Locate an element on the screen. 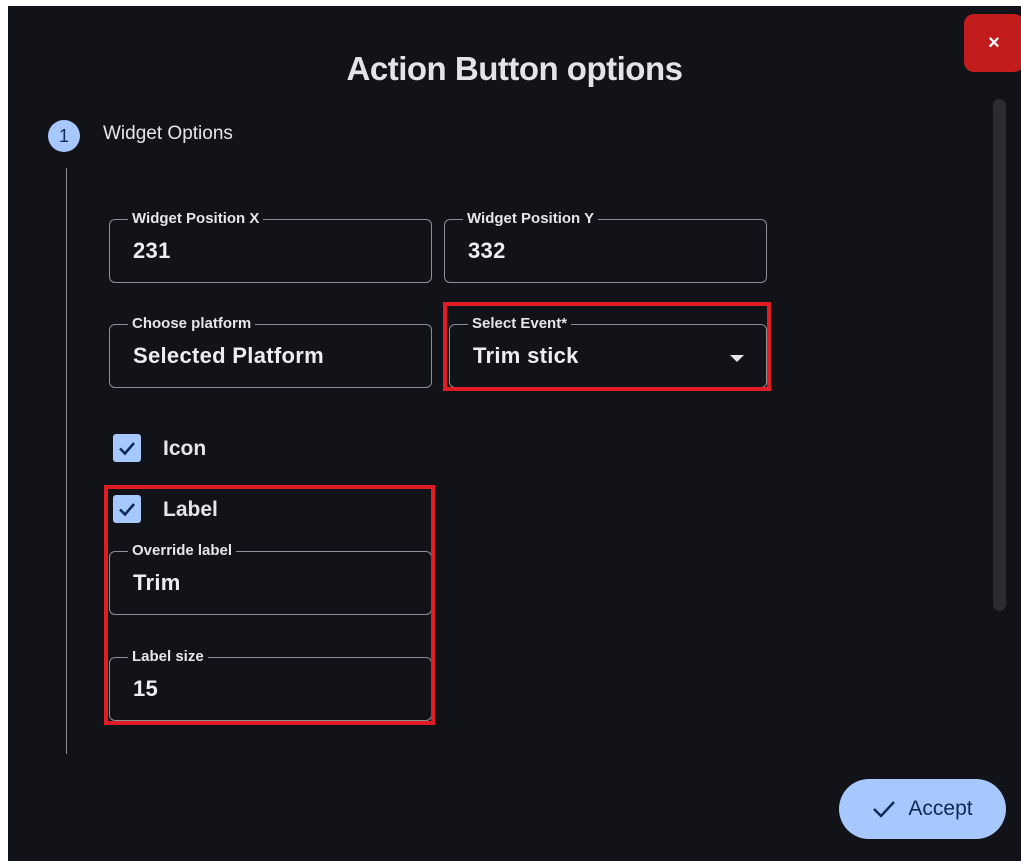 This screenshot has height=861, width=1021. select-event-label: Select Event* is located at coordinates (520, 324).